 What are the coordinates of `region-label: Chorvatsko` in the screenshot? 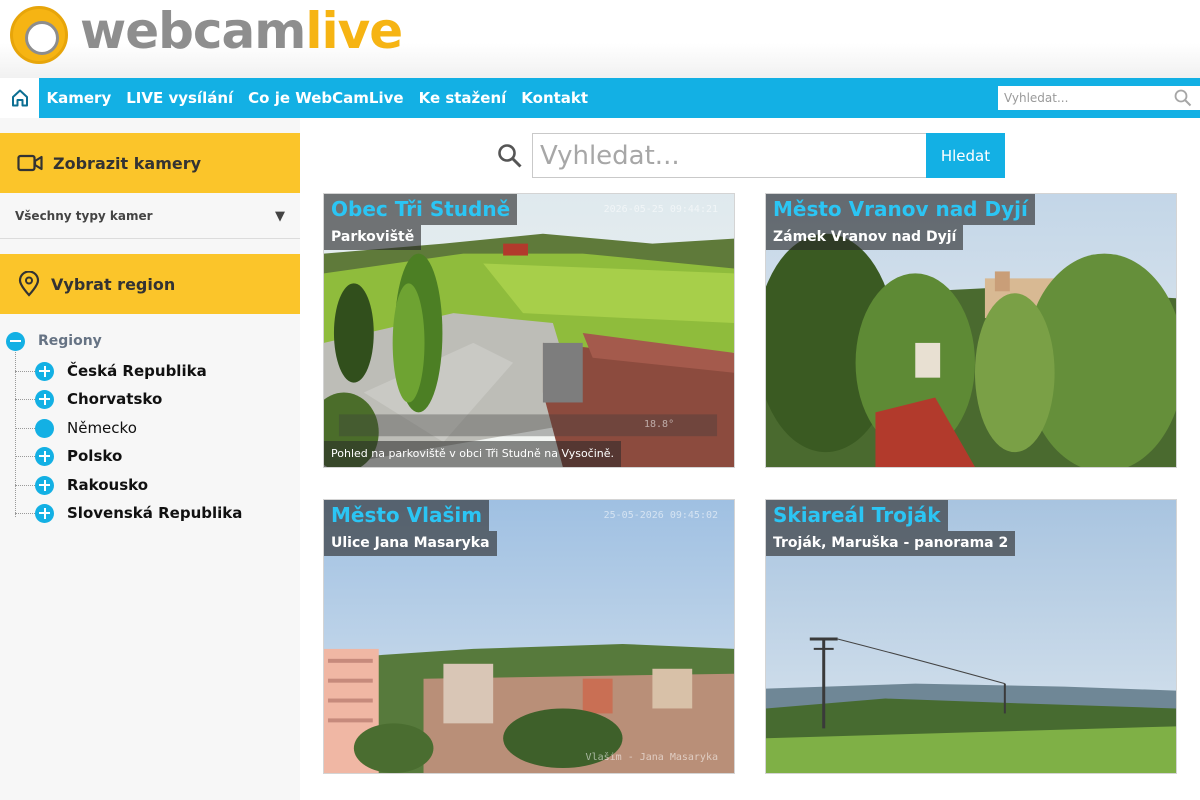 It's located at (114, 399).